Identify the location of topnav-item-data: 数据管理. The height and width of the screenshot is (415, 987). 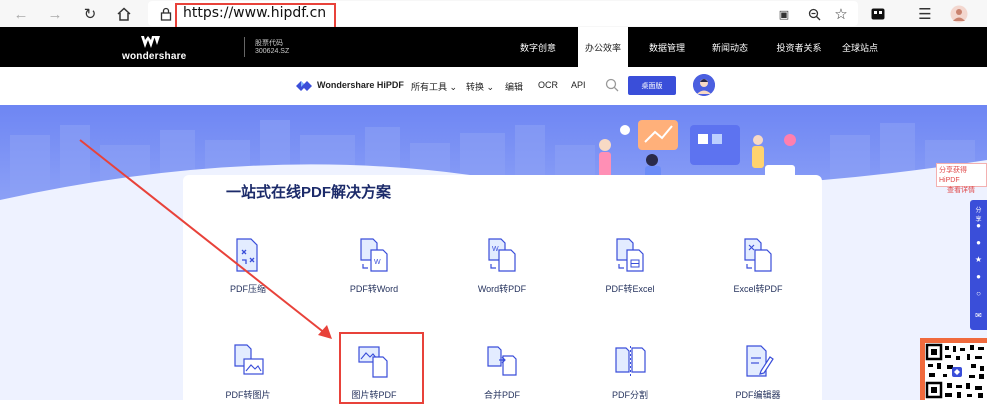
(667, 47).